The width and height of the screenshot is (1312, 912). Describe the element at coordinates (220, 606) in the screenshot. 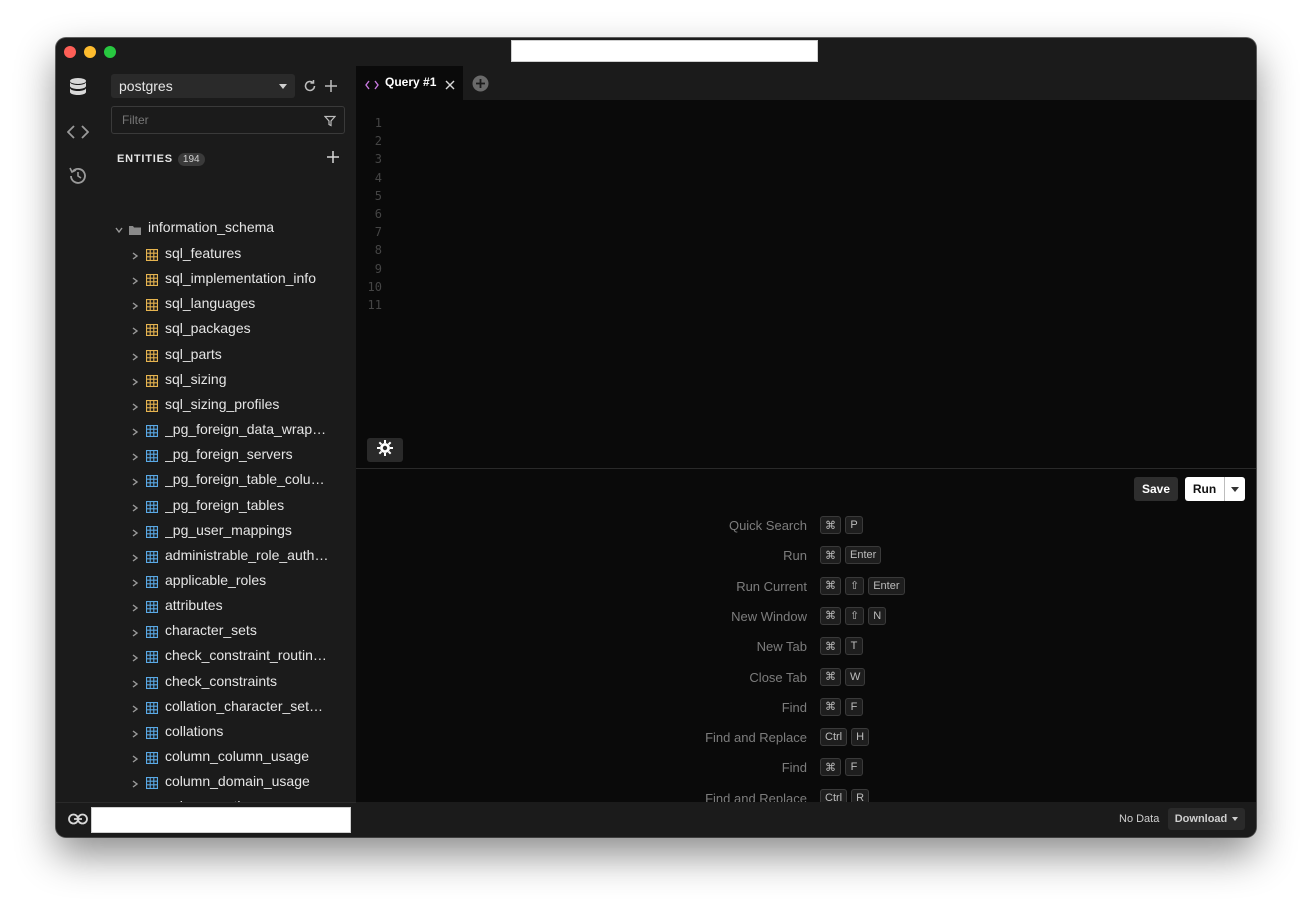

I see `table-row: attributes` at that location.